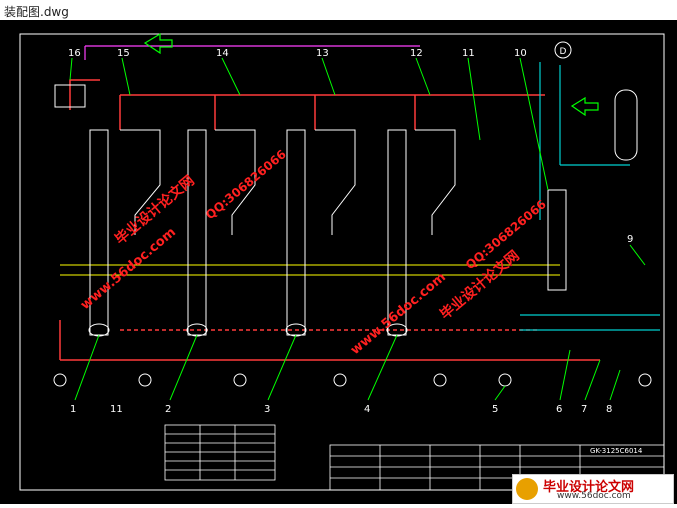  I want to click on footer-logo: 毕业设计论文网 www.56doc.com, so click(593, 489).